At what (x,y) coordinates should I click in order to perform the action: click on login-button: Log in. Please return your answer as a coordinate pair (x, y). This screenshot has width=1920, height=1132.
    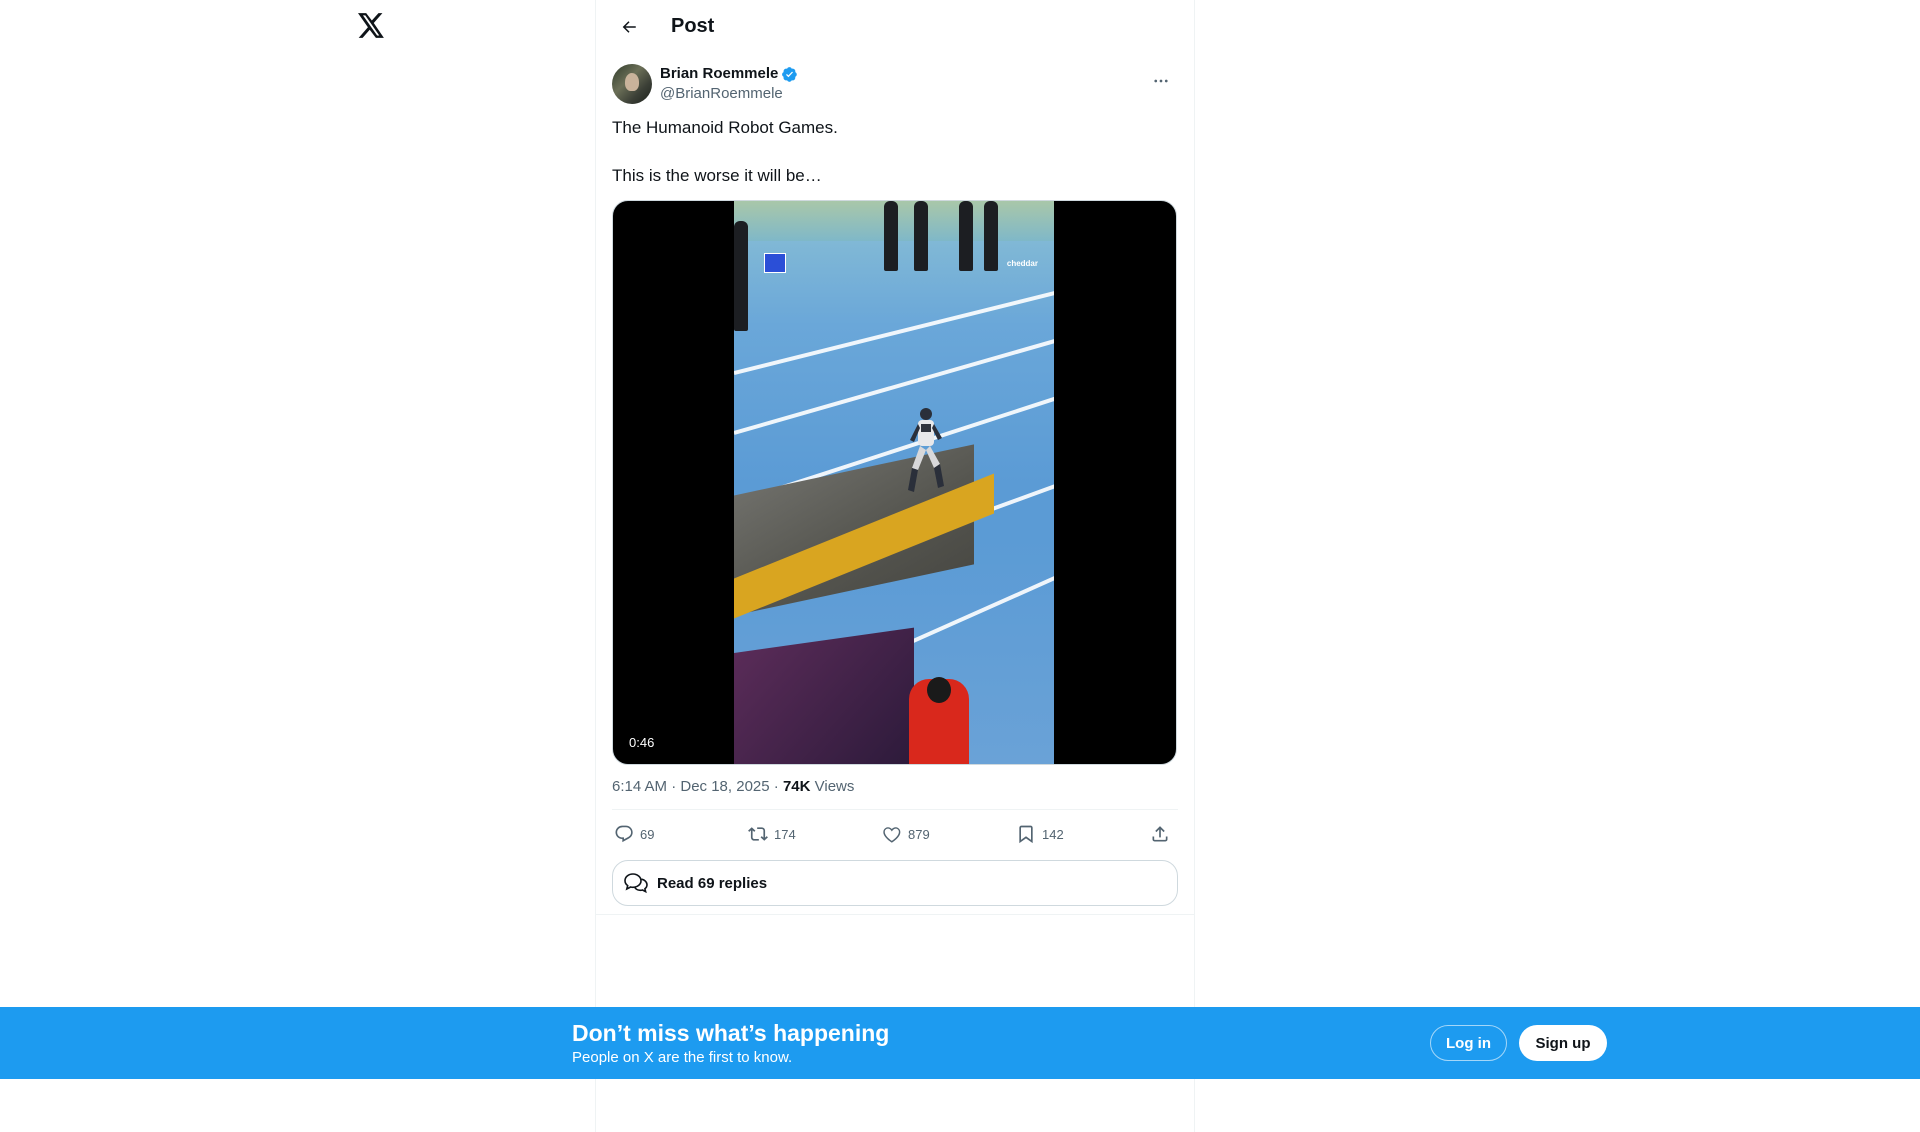
    Looking at the image, I should click on (1468, 1043).